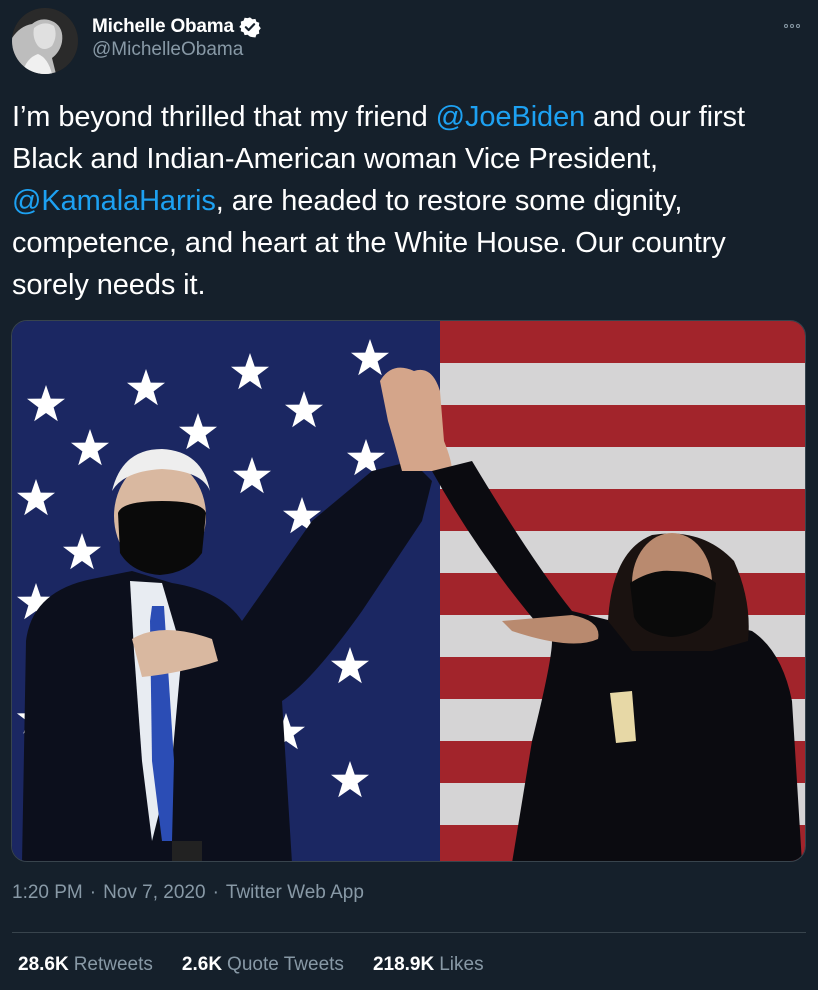  Describe the element at coordinates (285, 964) in the screenshot. I see `quote-tweets-label: Quote Tweets` at that location.